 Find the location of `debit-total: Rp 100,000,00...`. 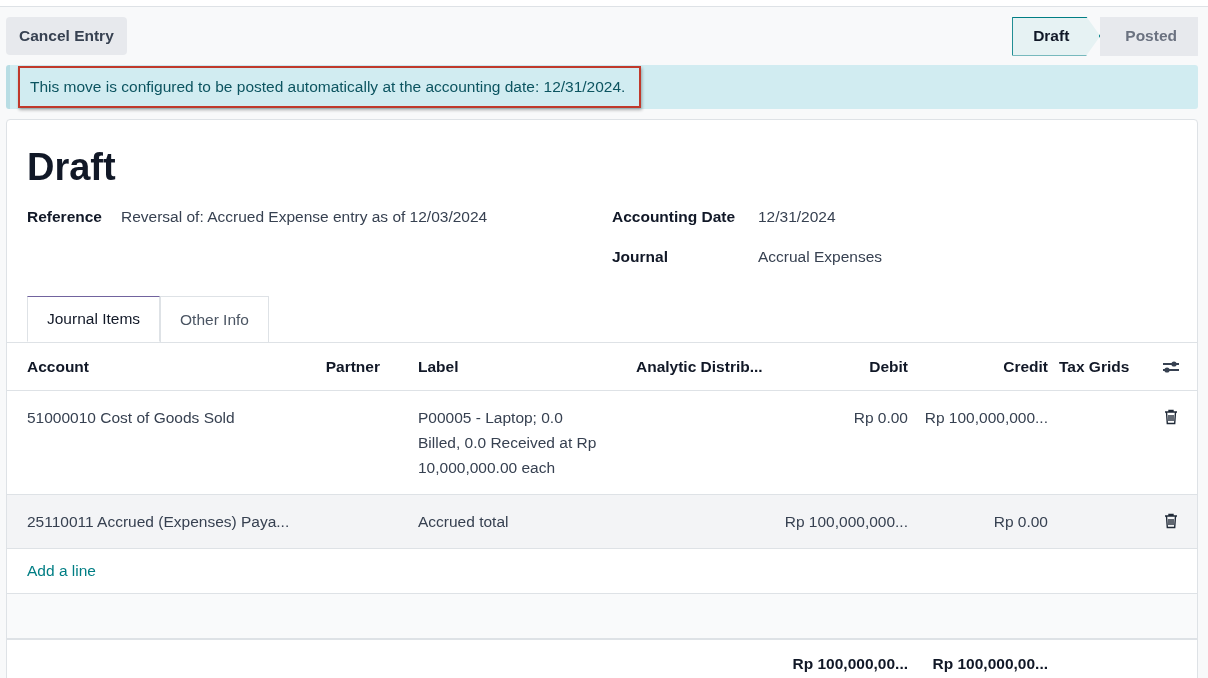

debit-total: Rp 100,000,00... is located at coordinates (850, 664).